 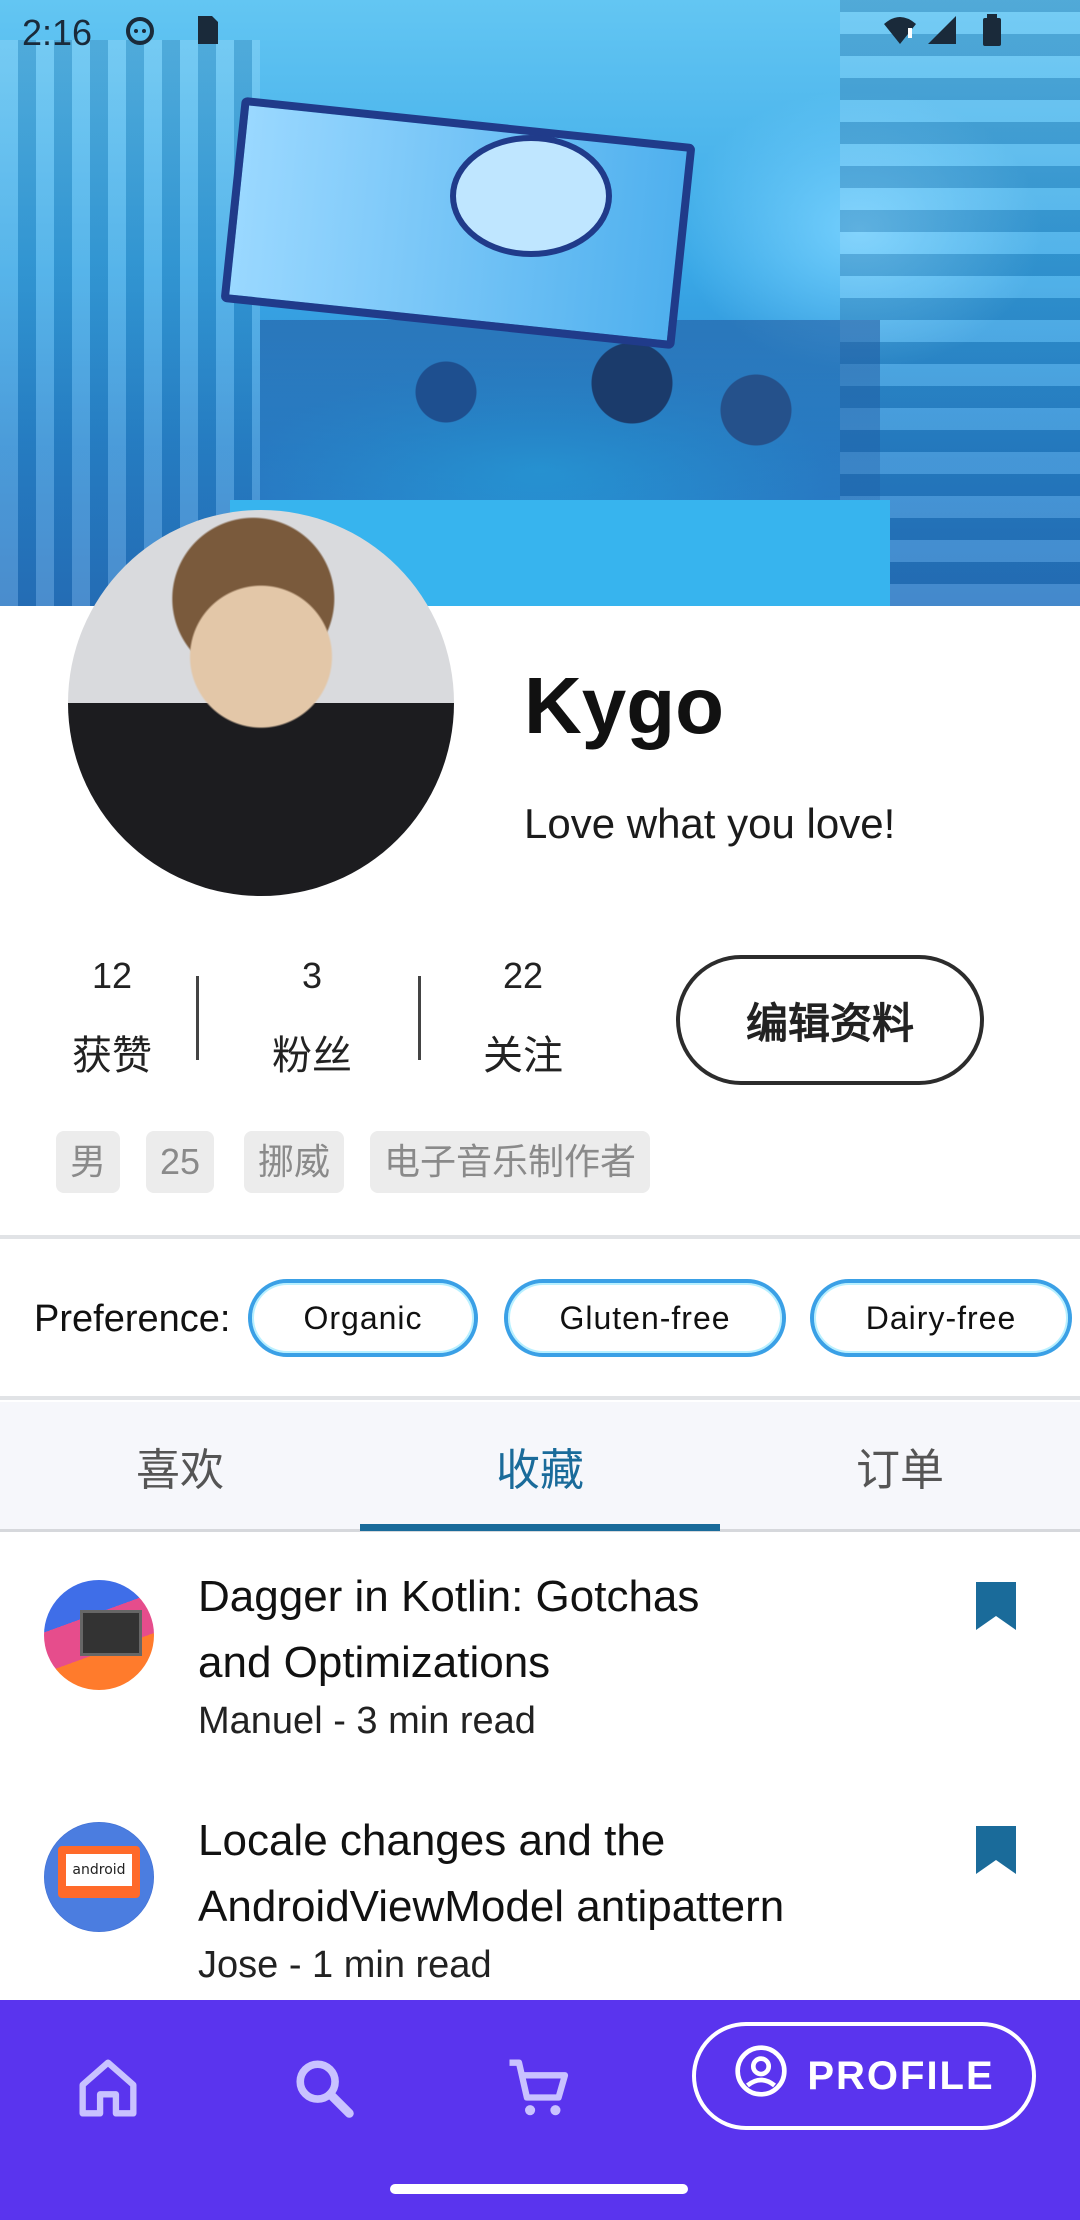 I want to click on cart-icon, so click(x=538, y=2088).